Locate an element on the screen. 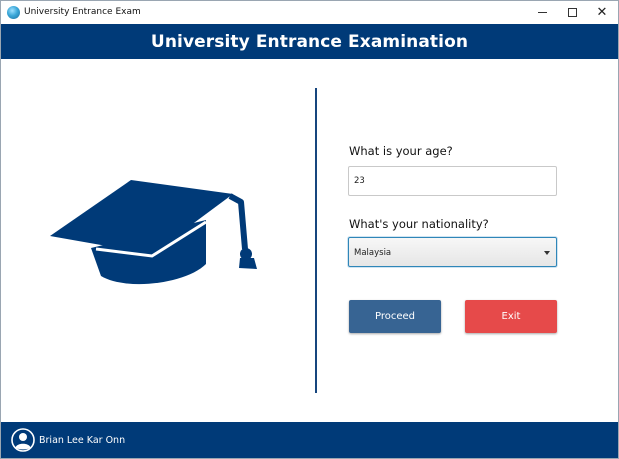 The height and width of the screenshot is (459, 619). title-bar: University Entrance Exam ✕ is located at coordinates (309, 12).